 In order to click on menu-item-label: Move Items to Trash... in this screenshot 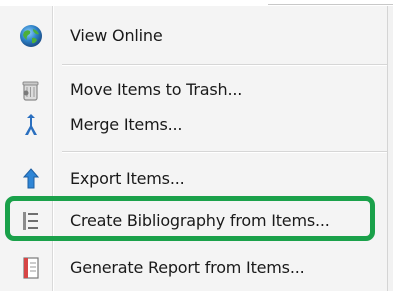, I will do `click(156, 89)`.